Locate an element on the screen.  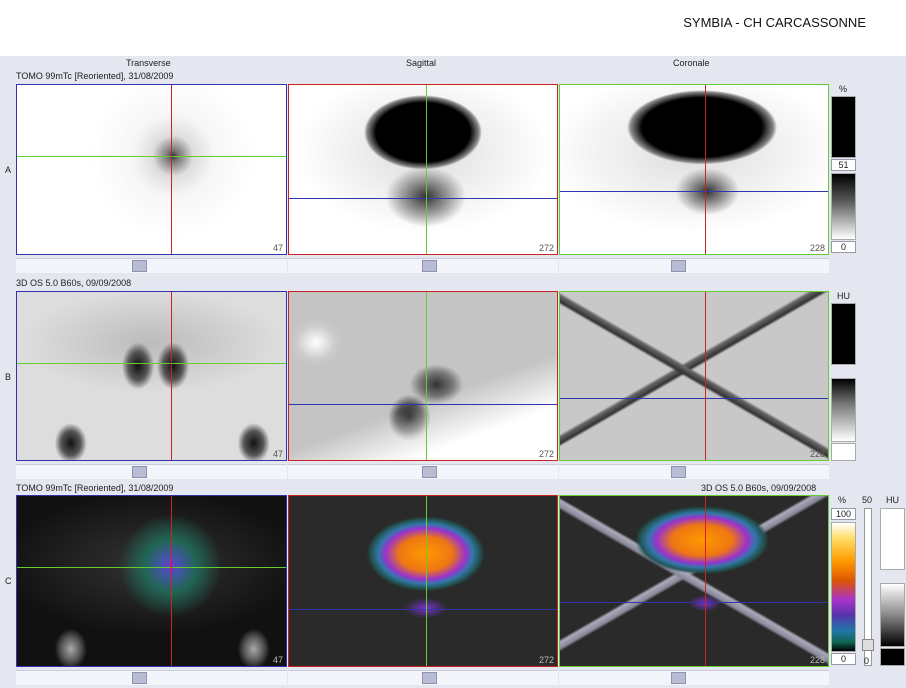
colorbar-c-hu-lower is located at coordinates (892, 657).